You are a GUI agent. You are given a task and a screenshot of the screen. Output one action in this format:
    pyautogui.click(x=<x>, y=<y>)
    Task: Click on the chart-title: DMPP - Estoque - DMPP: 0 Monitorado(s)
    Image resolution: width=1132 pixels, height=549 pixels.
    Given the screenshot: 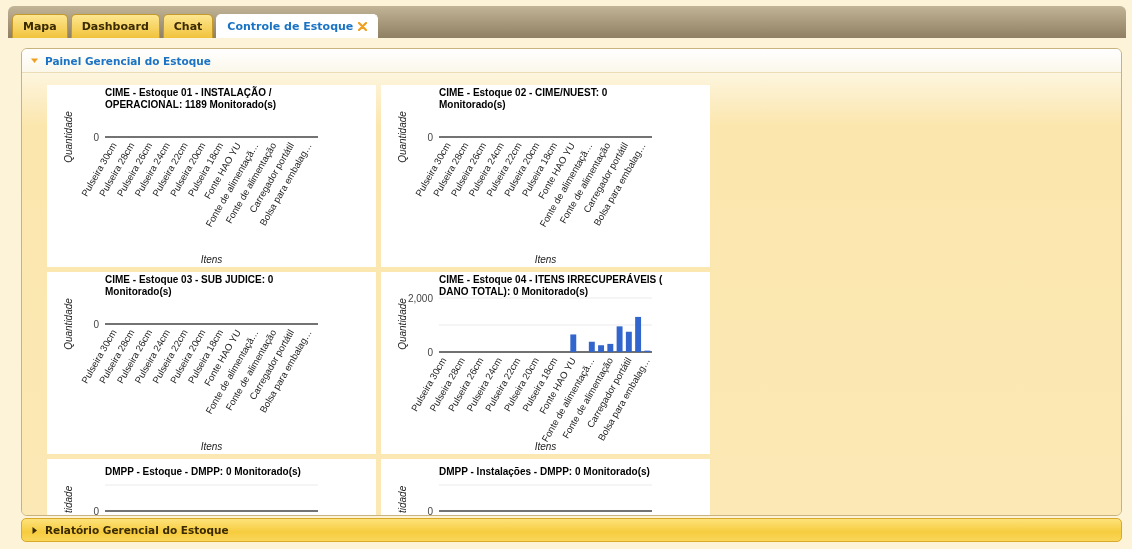 What is the action you would take?
    pyautogui.click(x=203, y=472)
    